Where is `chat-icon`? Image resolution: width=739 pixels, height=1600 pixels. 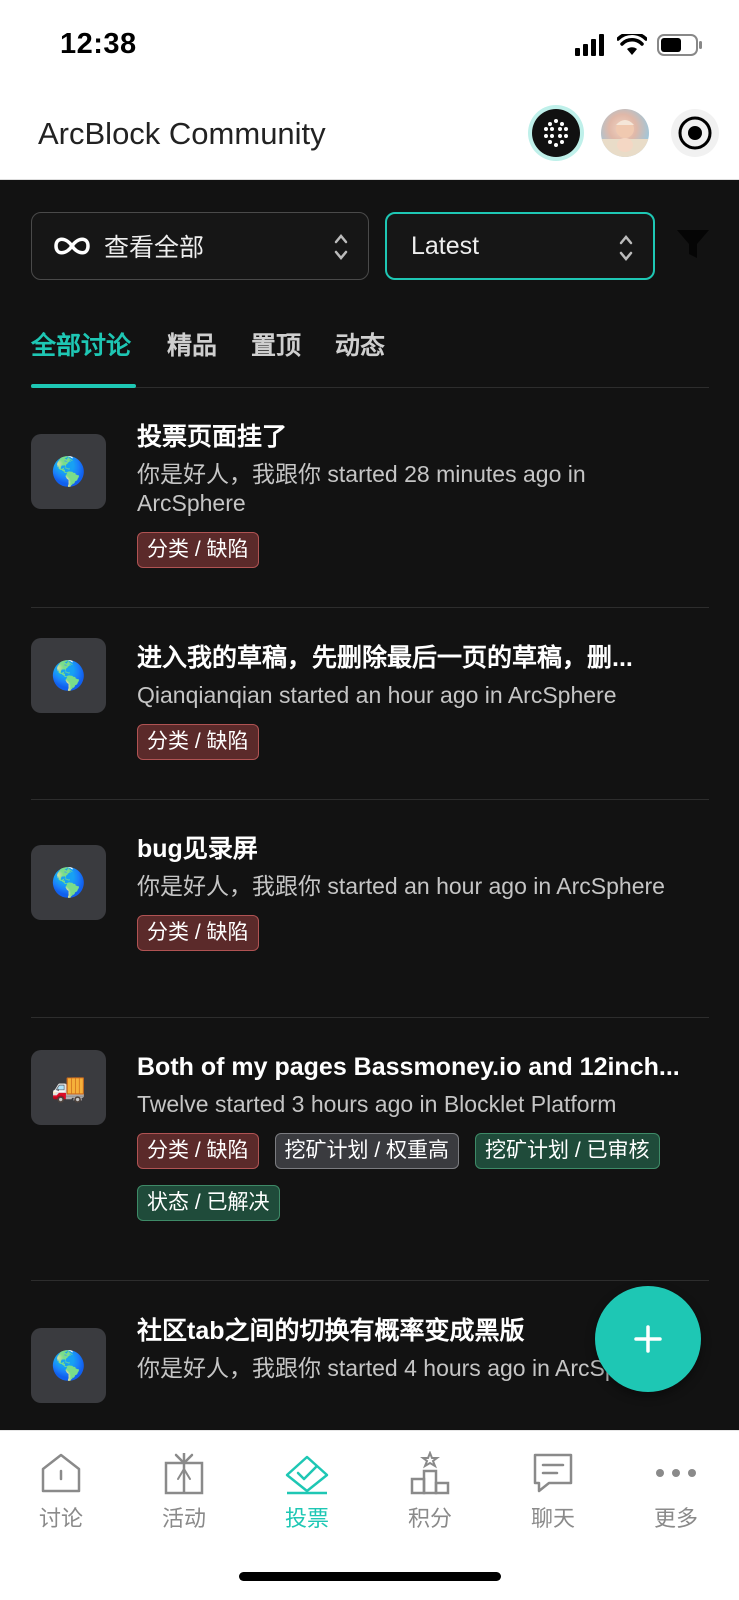 chat-icon is located at coordinates (553, 1473).